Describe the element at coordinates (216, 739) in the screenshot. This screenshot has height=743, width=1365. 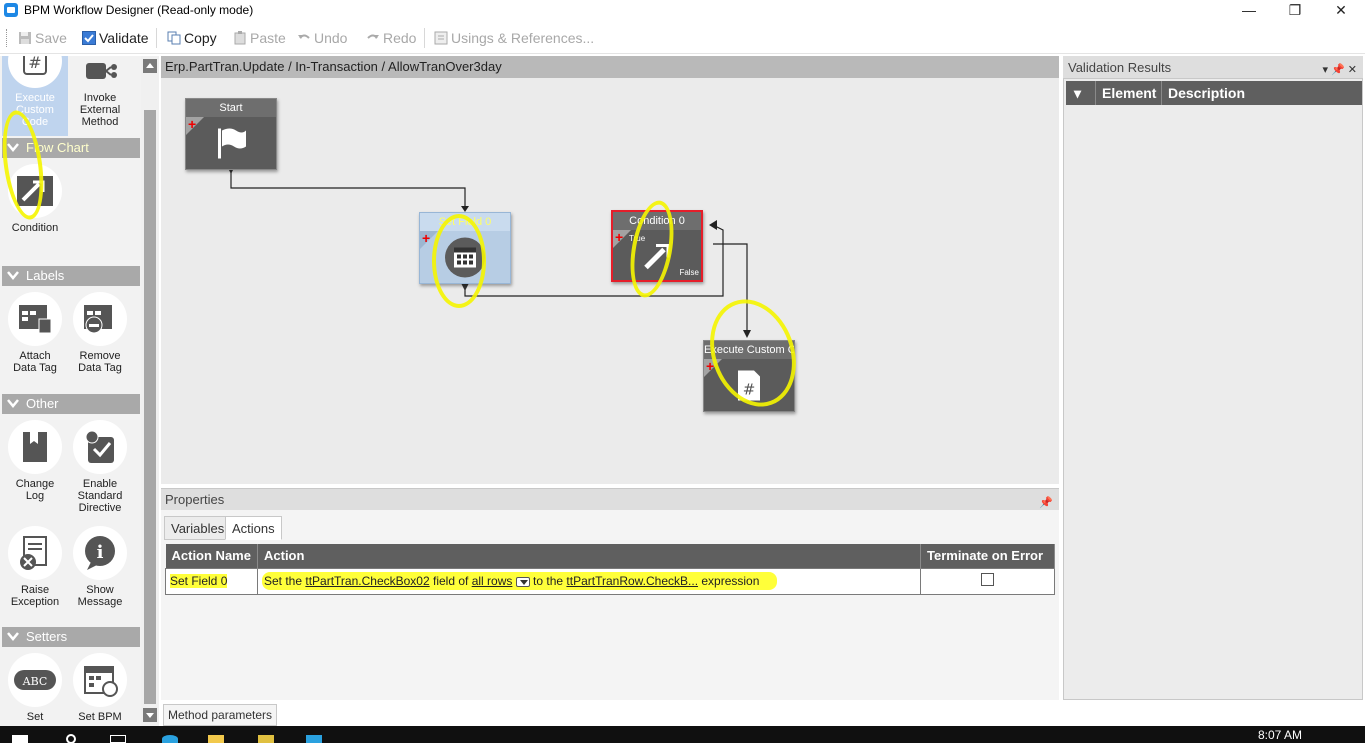
I see `folder-icon` at that location.